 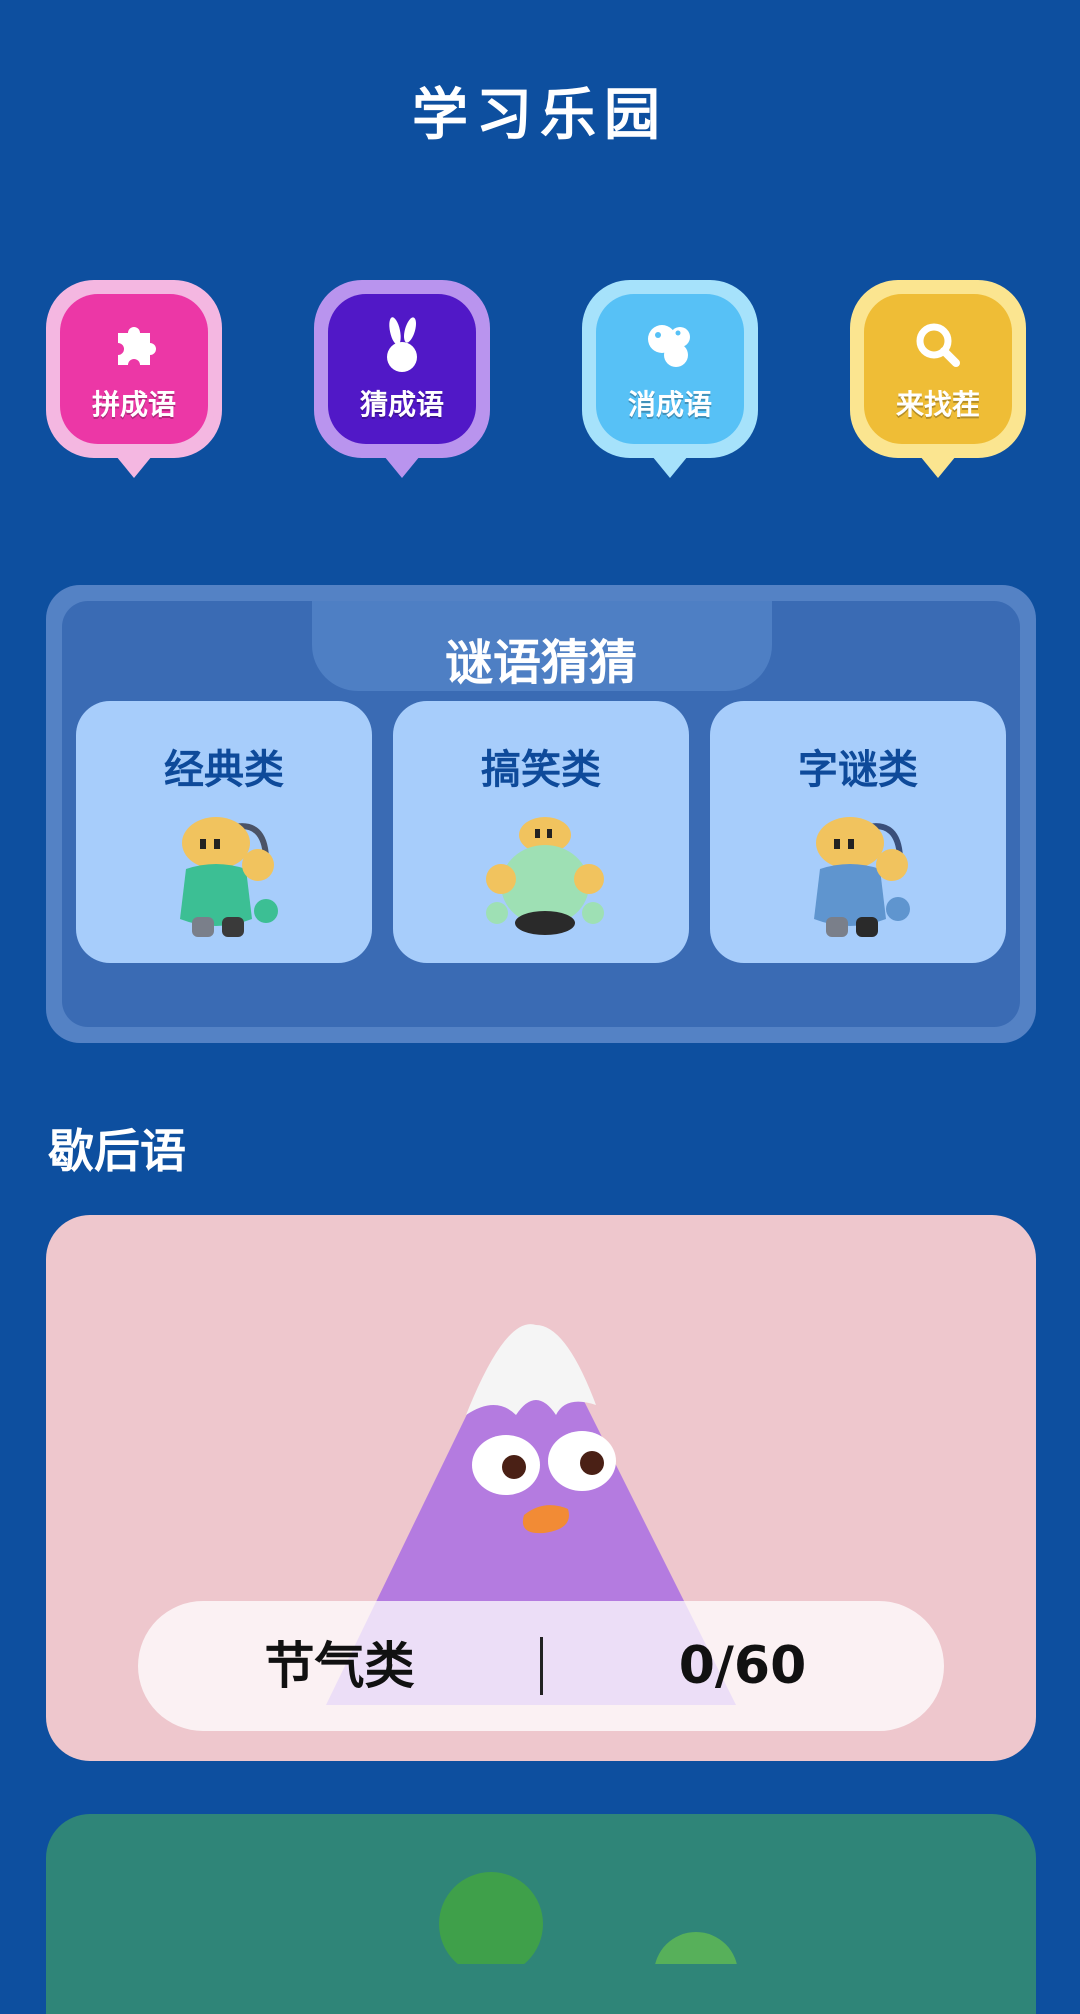 What do you see at coordinates (541, 1666) in the screenshot?
I see `card-info-bar: 节气类 0/60` at bounding box center [541, 1666].